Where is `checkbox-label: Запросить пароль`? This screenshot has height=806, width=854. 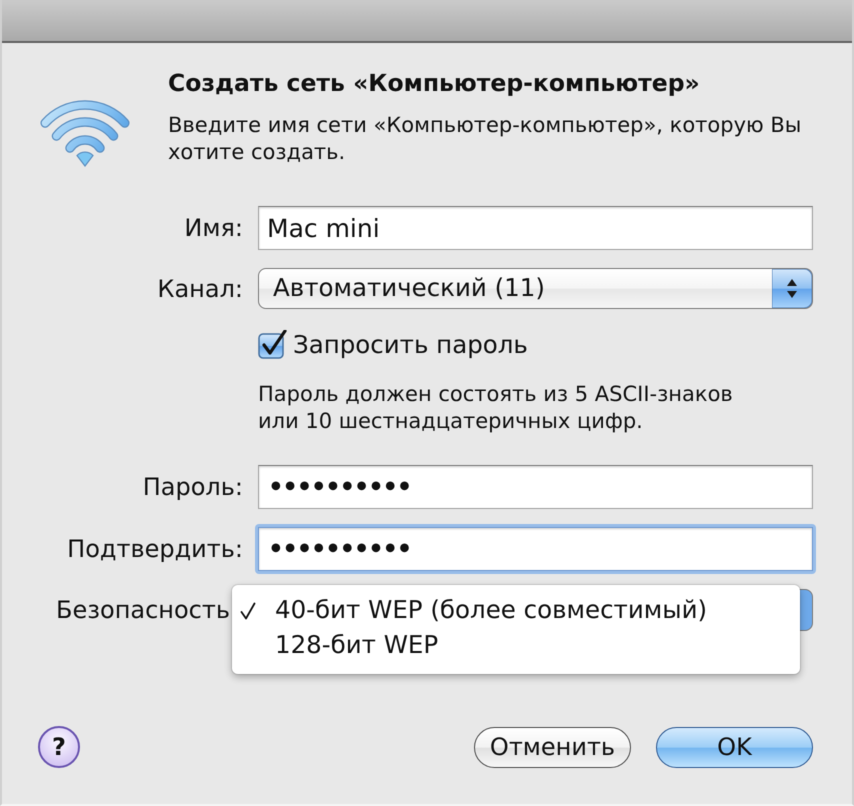 checkbox-label: Запросить пароль is located at coordinates (410, 344).